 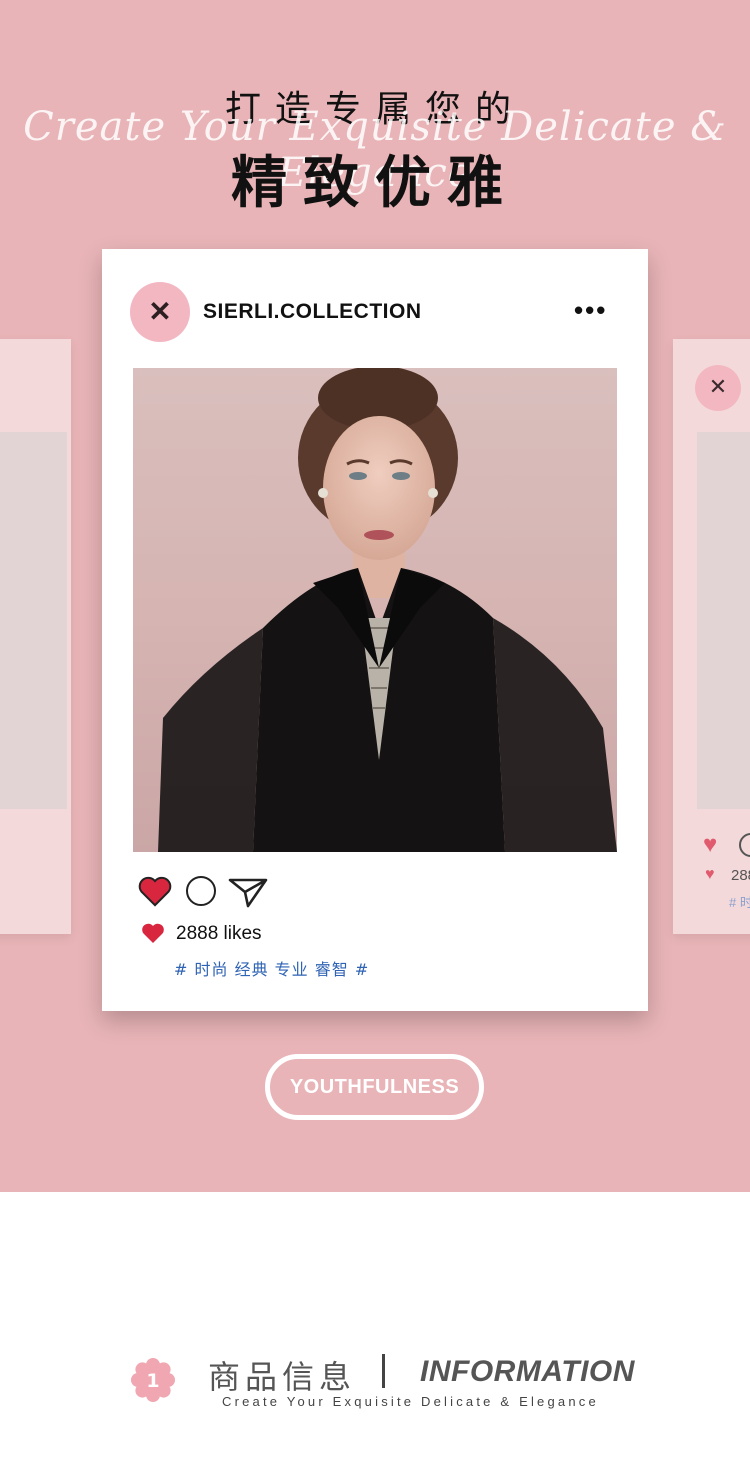 What do you see at coordinates (527, 1371) in the screenshot?
I see `section-title-en: INFORMATION` at bounding box center [527, 1371].